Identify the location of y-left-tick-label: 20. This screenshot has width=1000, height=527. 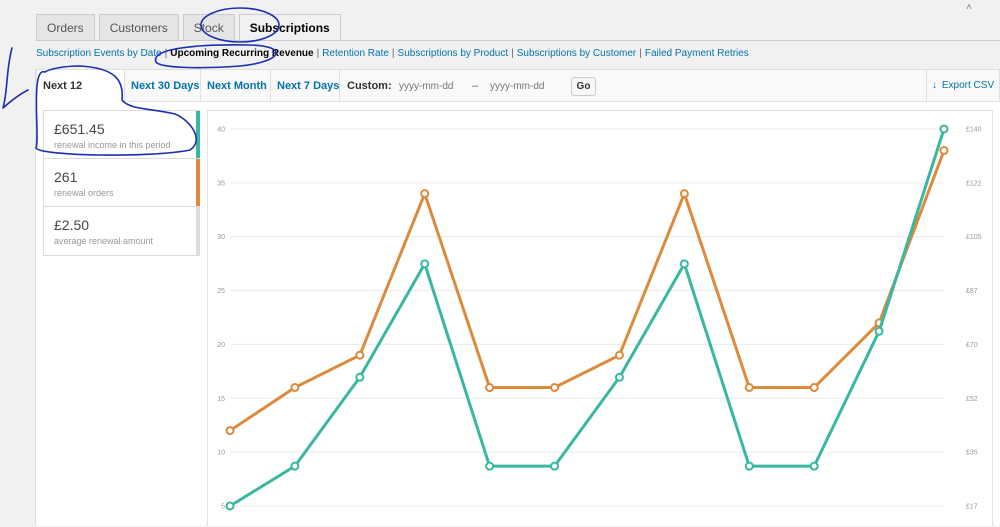
(221, 345).